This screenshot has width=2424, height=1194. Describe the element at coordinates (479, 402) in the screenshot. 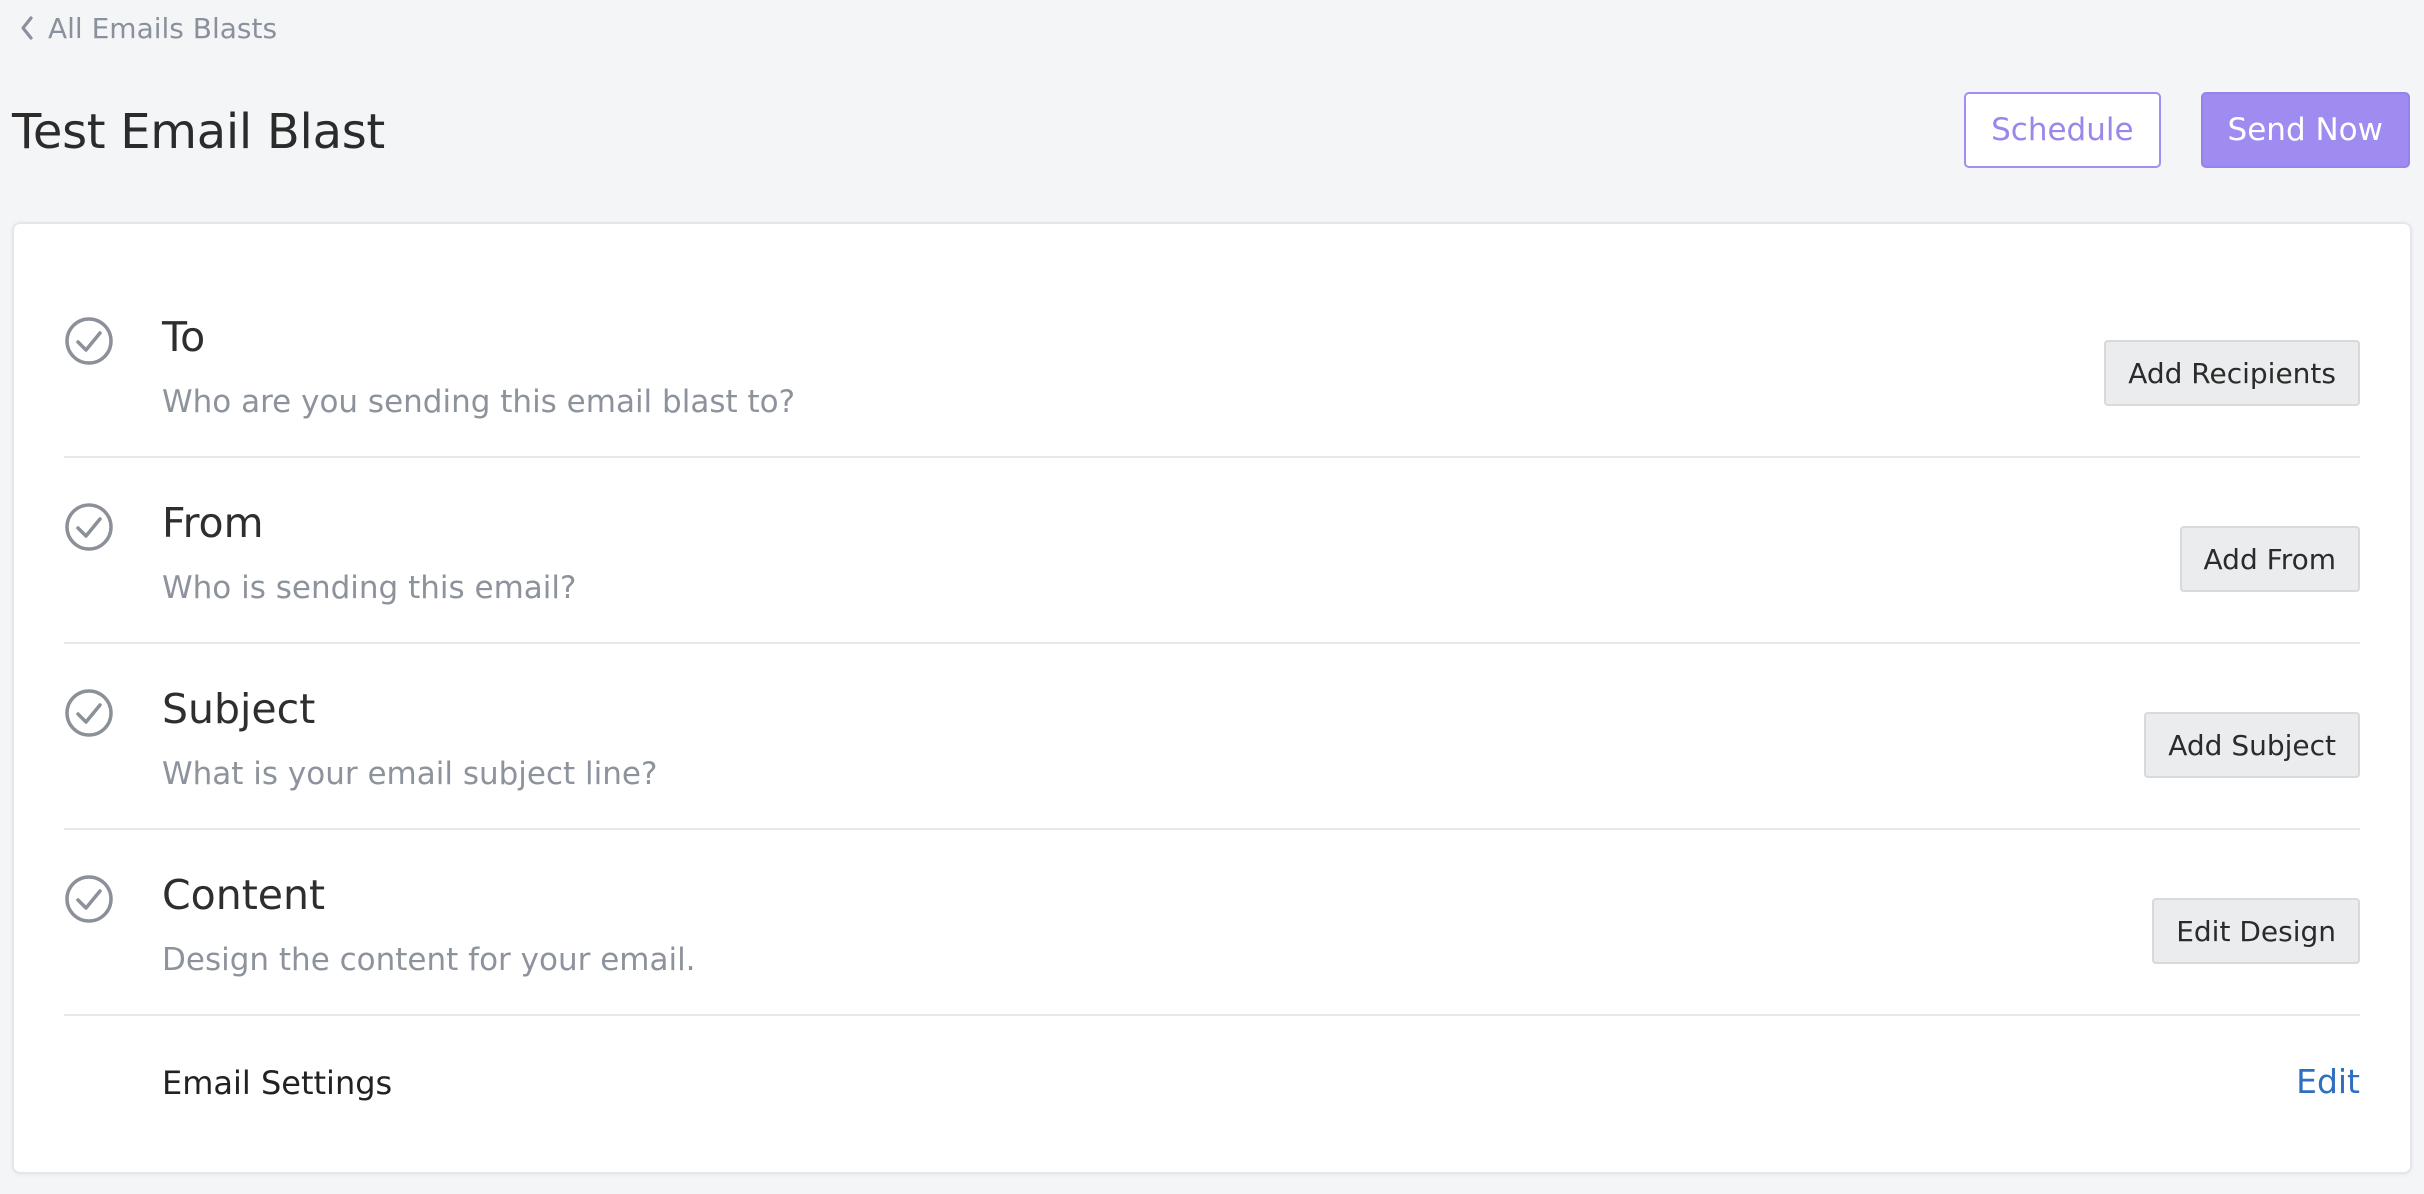

I see `step-description: Who are you sending this email blast to?` at that location.